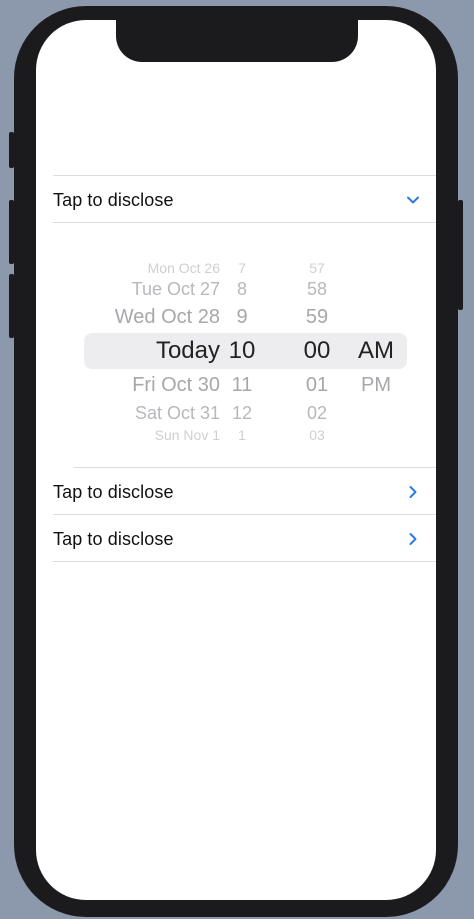  Describe the element at coordinates (242, 289) in the screenshot. I see `picker-hour-item: 8` at that location.